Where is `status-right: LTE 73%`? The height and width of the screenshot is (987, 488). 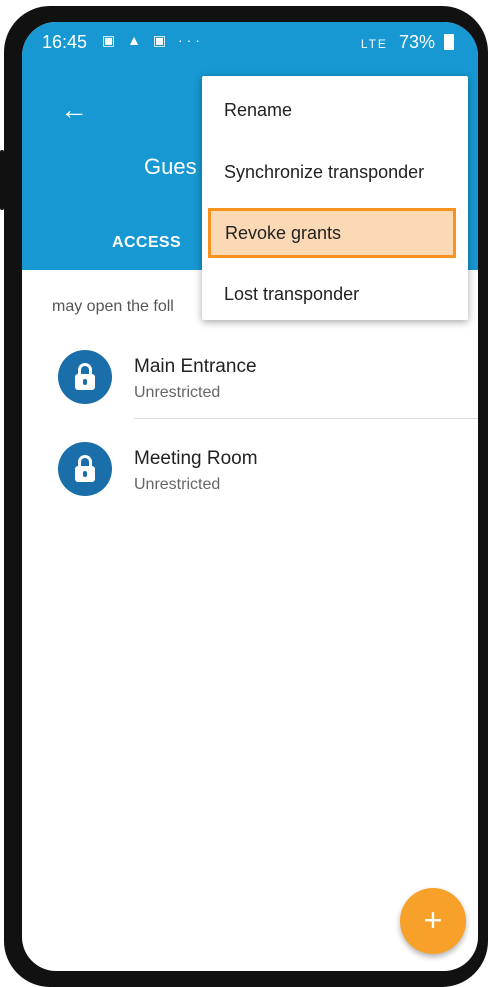 status-right: LTE 73% is located at coordinates (407, 42).